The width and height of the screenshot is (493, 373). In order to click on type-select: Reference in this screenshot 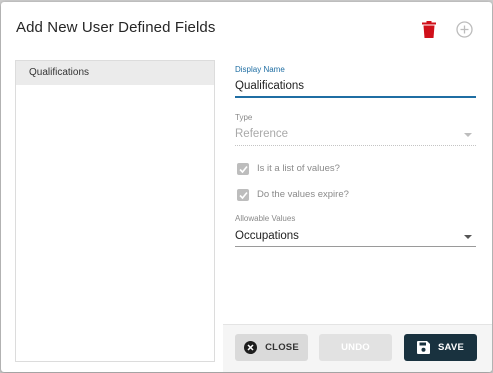, I will do `click(261, 134)`.